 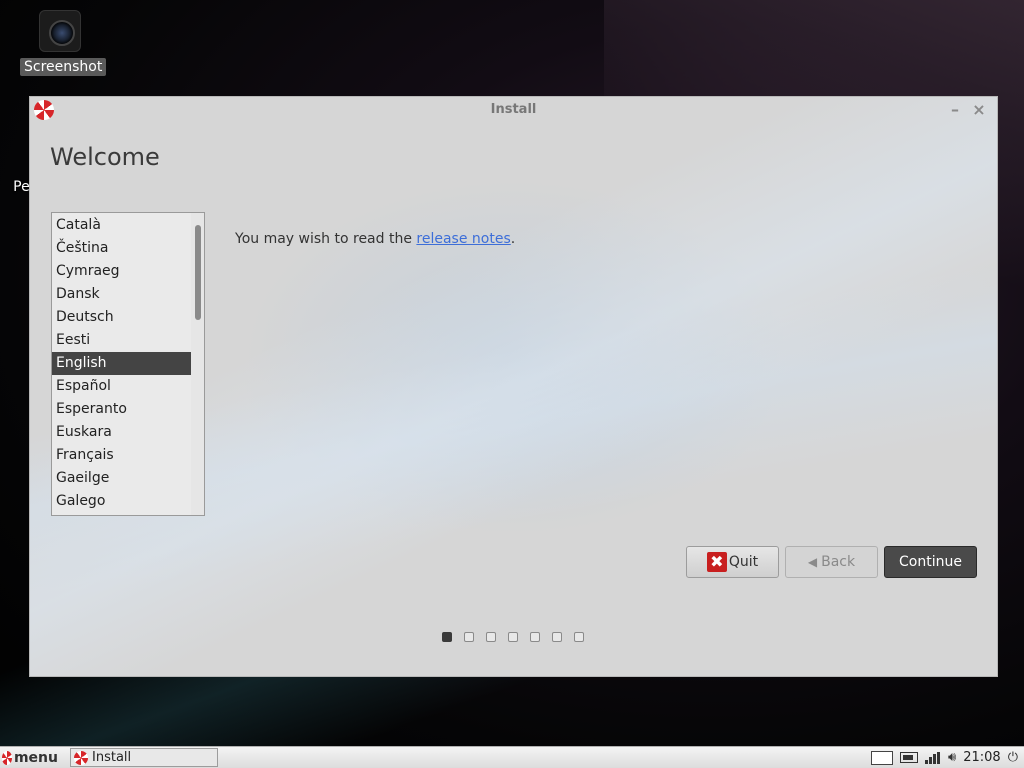 What do you see at coordinates (122, 340) in the screenshot?
I see `language-option: Eesti` at bounding box center [122, 340].